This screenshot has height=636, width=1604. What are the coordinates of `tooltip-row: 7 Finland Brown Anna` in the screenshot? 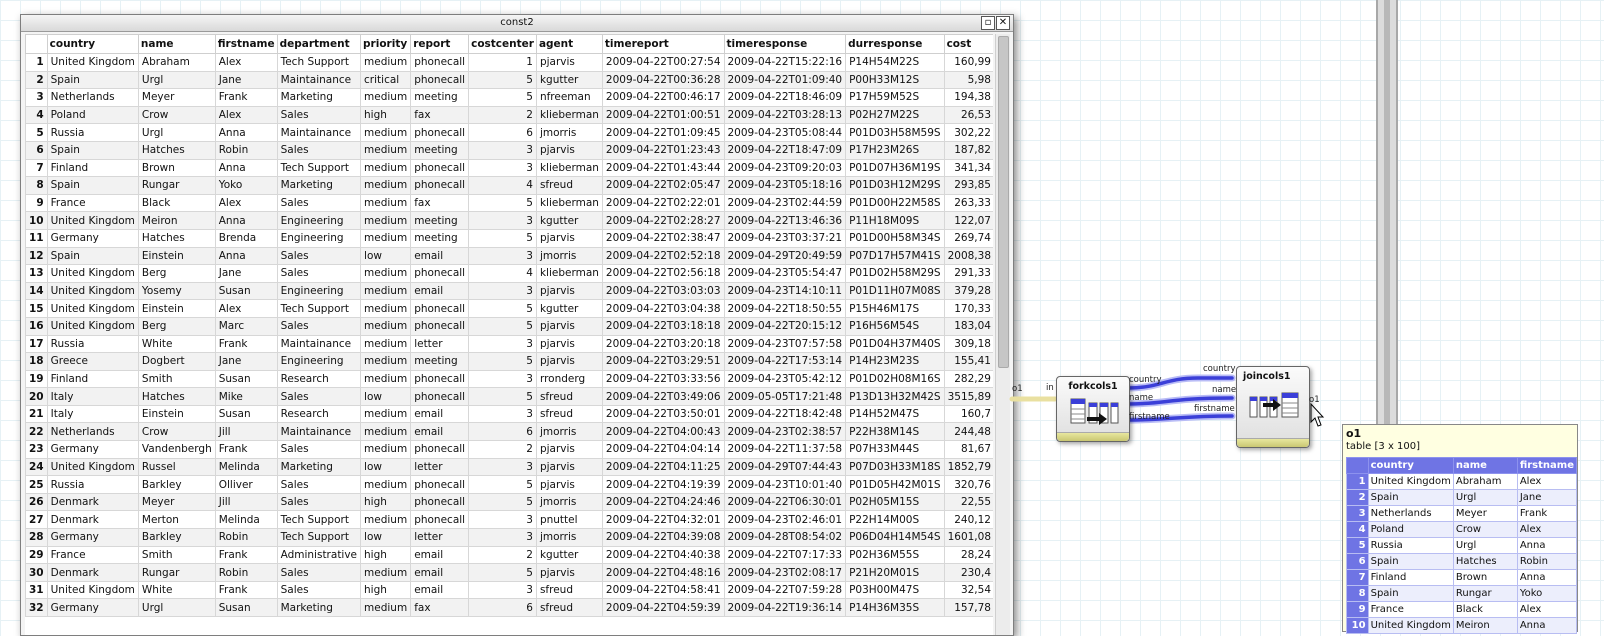 It's located at (1462, 577).